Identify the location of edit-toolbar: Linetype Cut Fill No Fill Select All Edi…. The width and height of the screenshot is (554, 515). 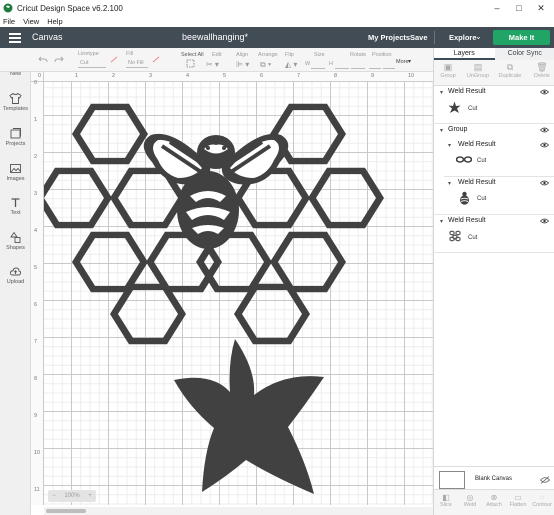
(216, 60).